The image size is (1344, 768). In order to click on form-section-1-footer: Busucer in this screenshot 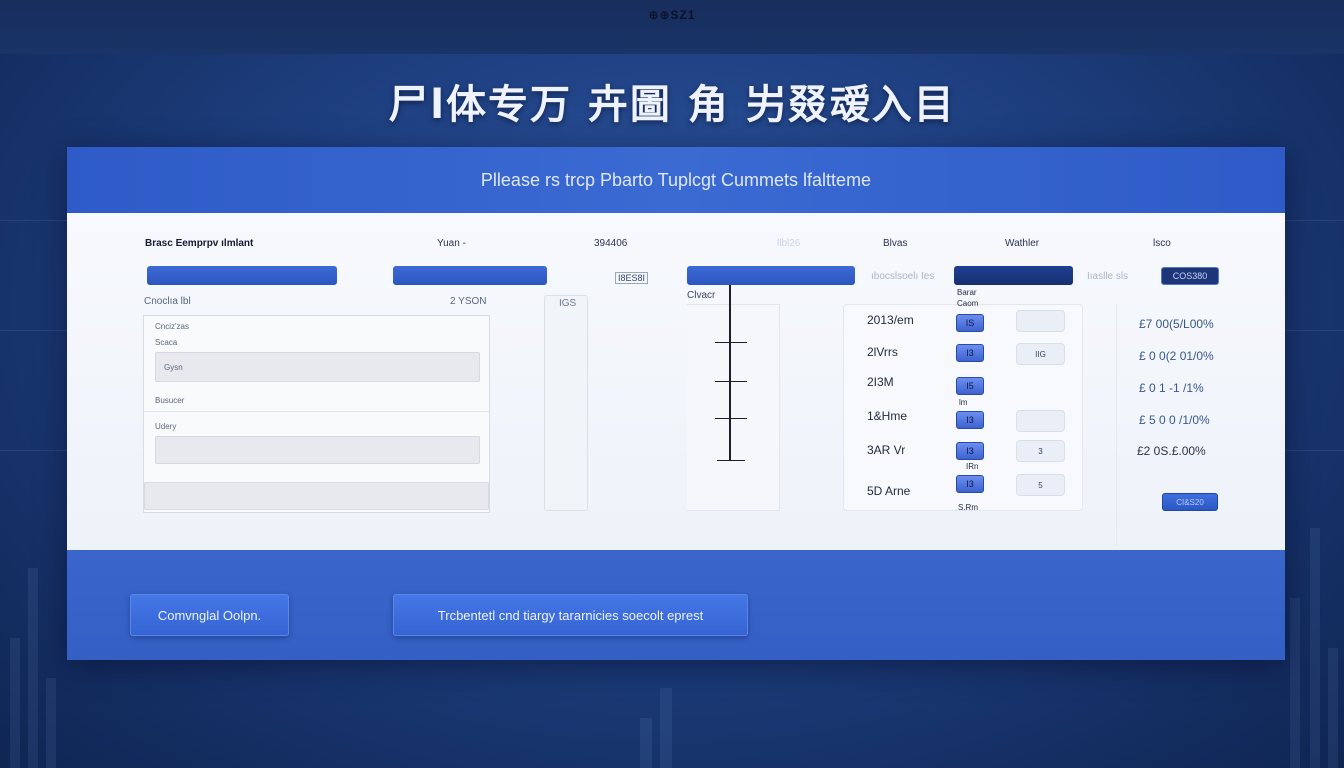, I will do `click(170, 400)`.